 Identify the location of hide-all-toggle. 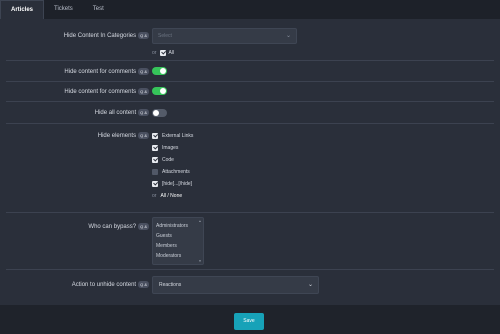
(159, 113).